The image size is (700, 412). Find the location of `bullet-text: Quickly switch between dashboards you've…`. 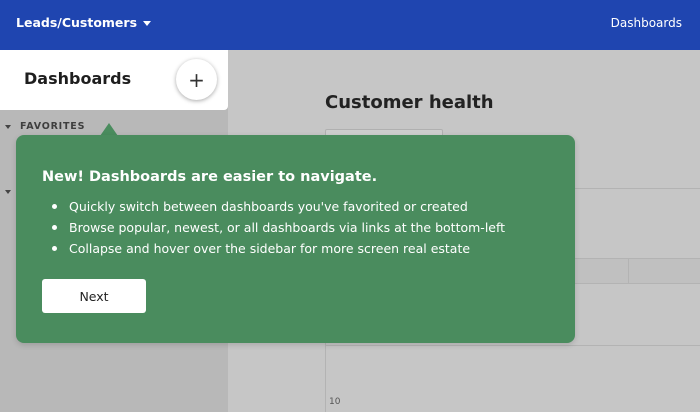

bullet-text: Quickly switch between dashboards you've… is located at coordinates (268, 206).